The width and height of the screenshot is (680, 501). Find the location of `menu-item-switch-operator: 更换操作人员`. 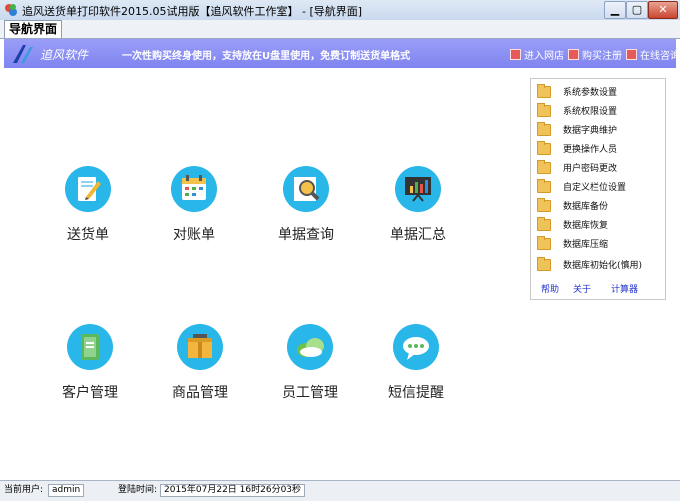

menu-item-switch-operator: 更换操作人员 is located at coordinates (598, 148).